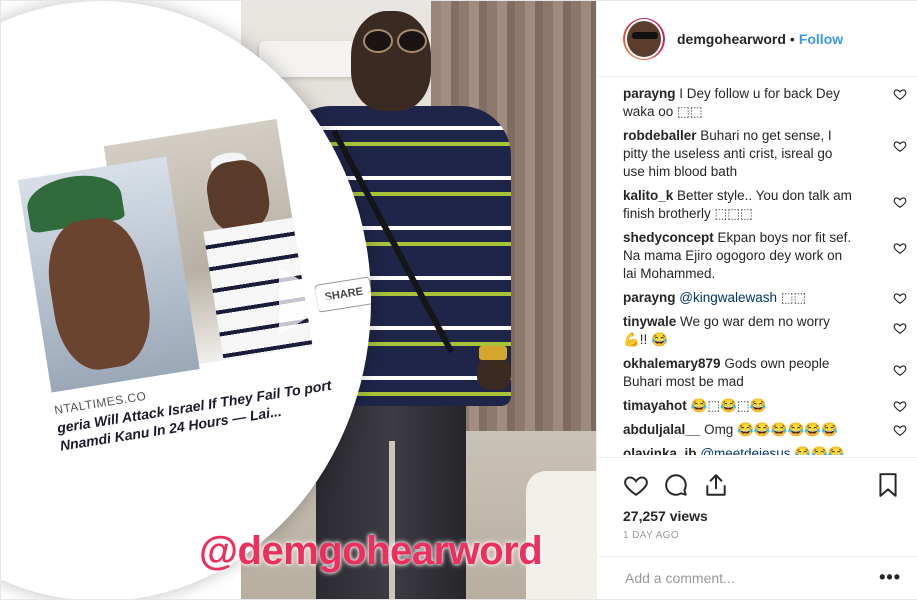 This screenshot has width=917, height=600. Describe the element at coordinates (672, 363) in the screenshot. I see `comment-username: okhalemary879` at that location.